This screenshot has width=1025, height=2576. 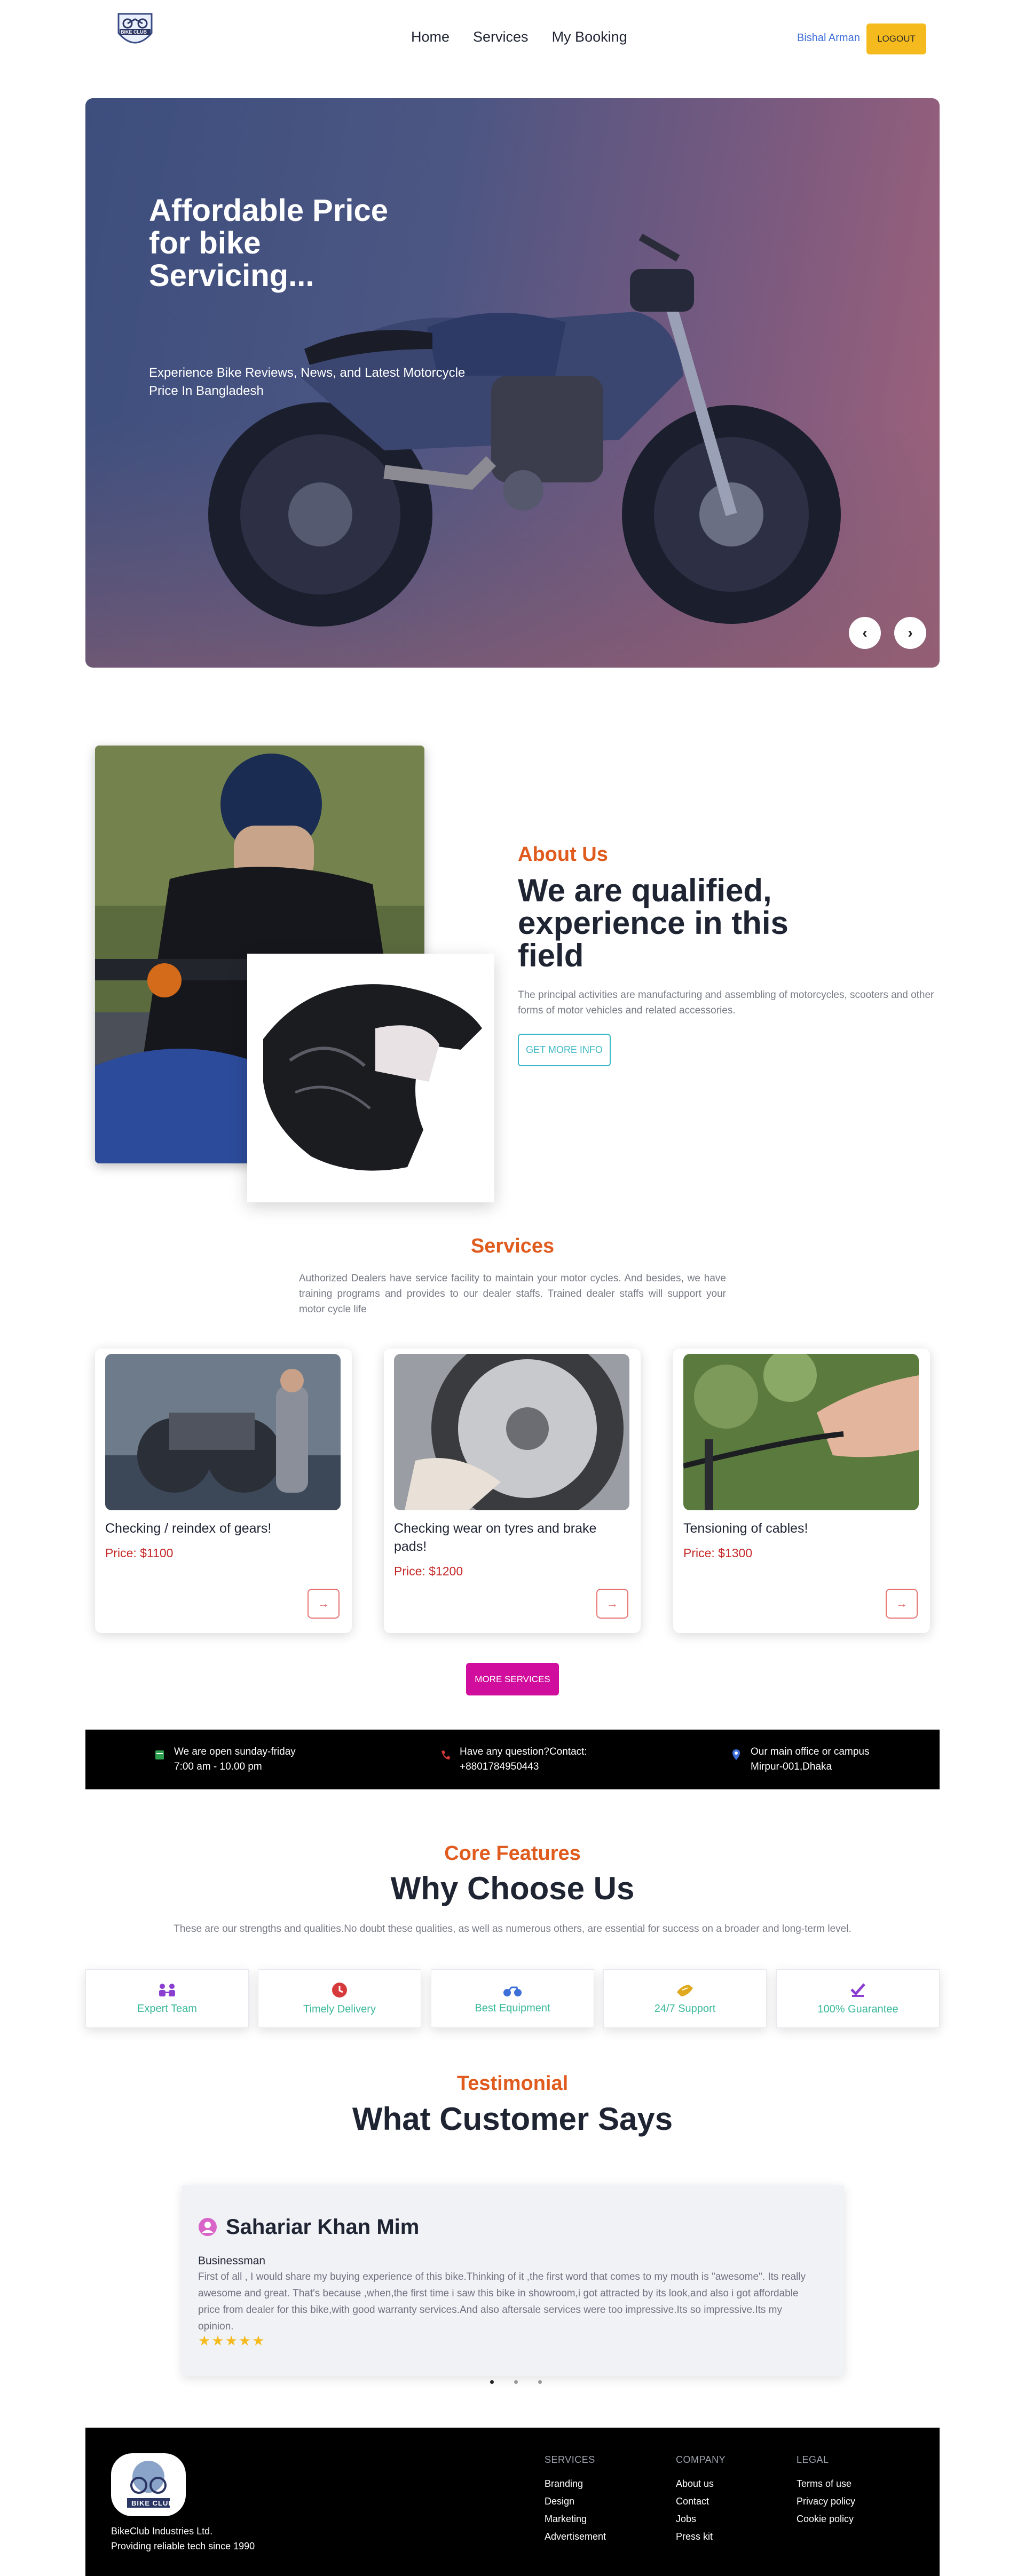 I want to click on service-price: Price: $1100, so click(x=139, y=1553).